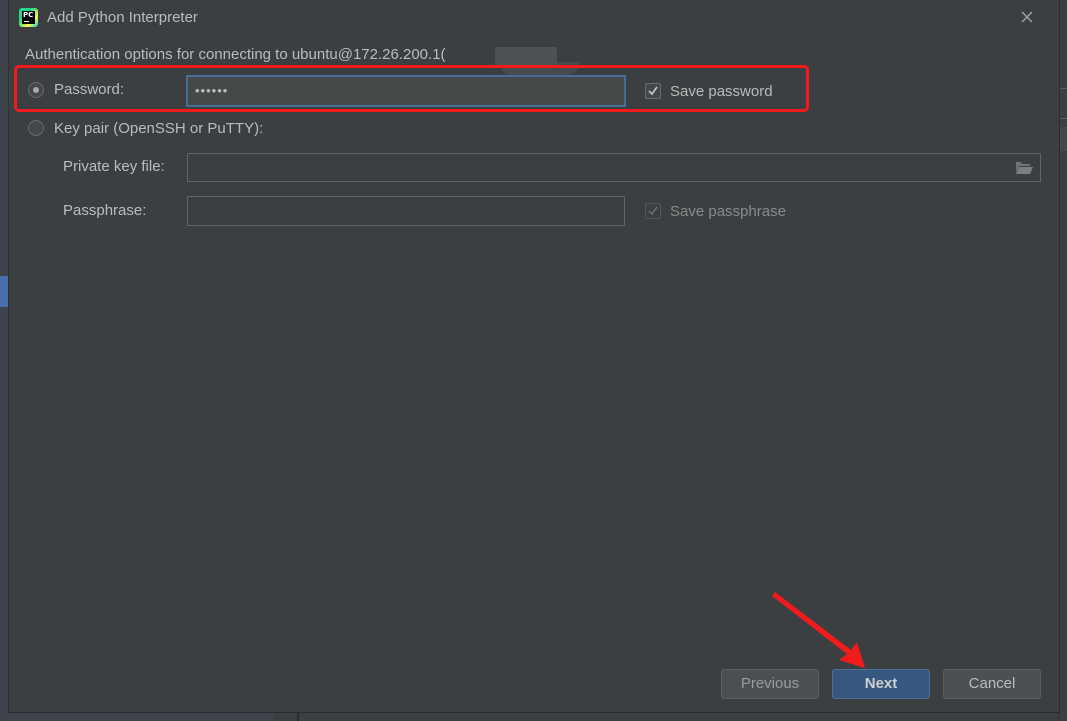 Image resolution: width=1067 pixels, height=721 pixels. Describe the element at coordinates (406, 211) in the screenshot. I see `passphrase-field` at that location.